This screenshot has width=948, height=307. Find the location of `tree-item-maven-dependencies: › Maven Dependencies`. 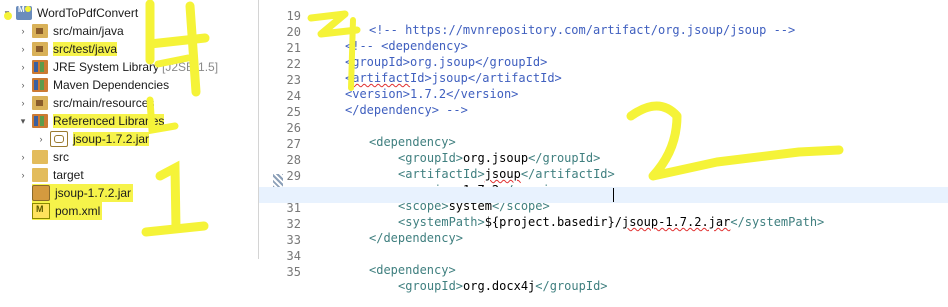

tree-item-maven-dependencies: › Maven Dependencies is located at coordinates (93, 85).